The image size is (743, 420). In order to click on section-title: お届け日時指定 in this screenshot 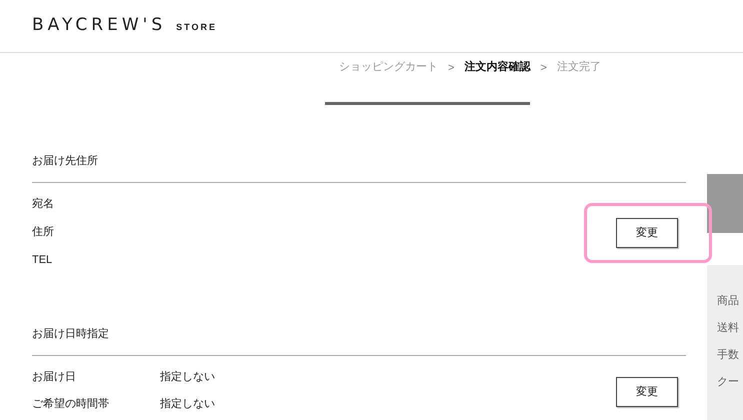, I will do `click(71, 334)`.